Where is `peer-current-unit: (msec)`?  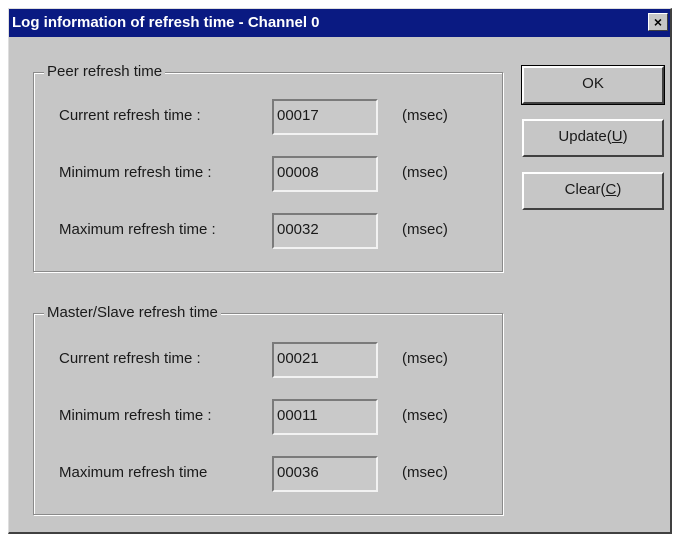 peer-current-unit: (msec) is located at coordinates (425, 115).